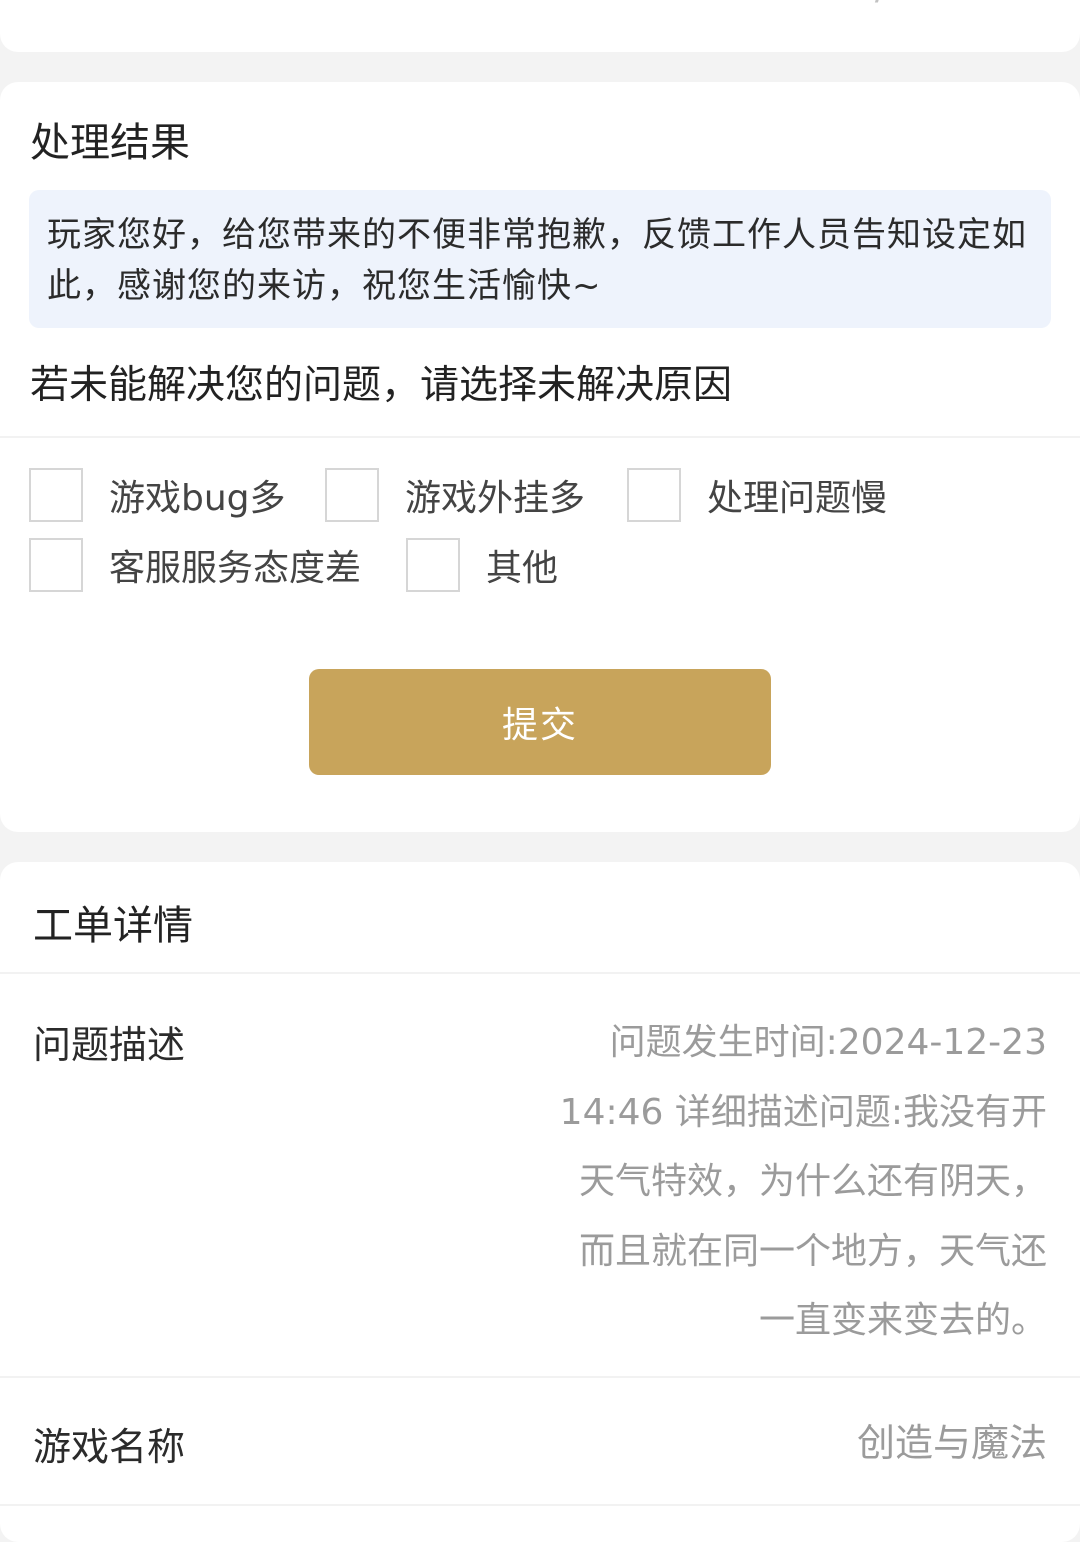  What do you see at coordinates (109, 1447) in the screenshot?
I see `game-name-label: 游戏名称` at bounding box center [109, 1447].